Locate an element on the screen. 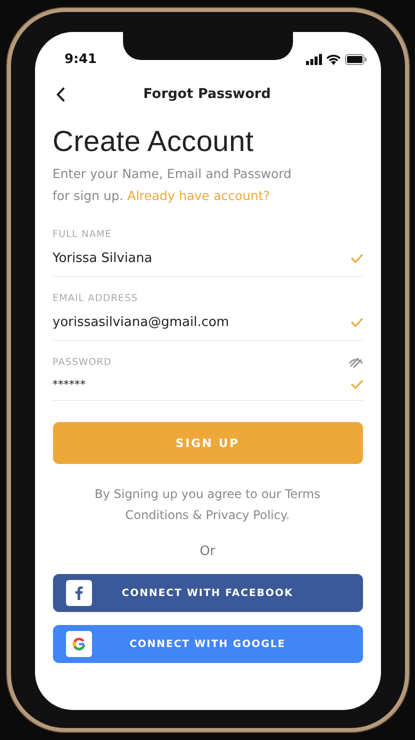 Image resolution: width=415 pixels, height=740 pixels. terms-text: By Signing up you agree to our Terms Conditions & Privacy Policy. is located at coordinates (208, 505).